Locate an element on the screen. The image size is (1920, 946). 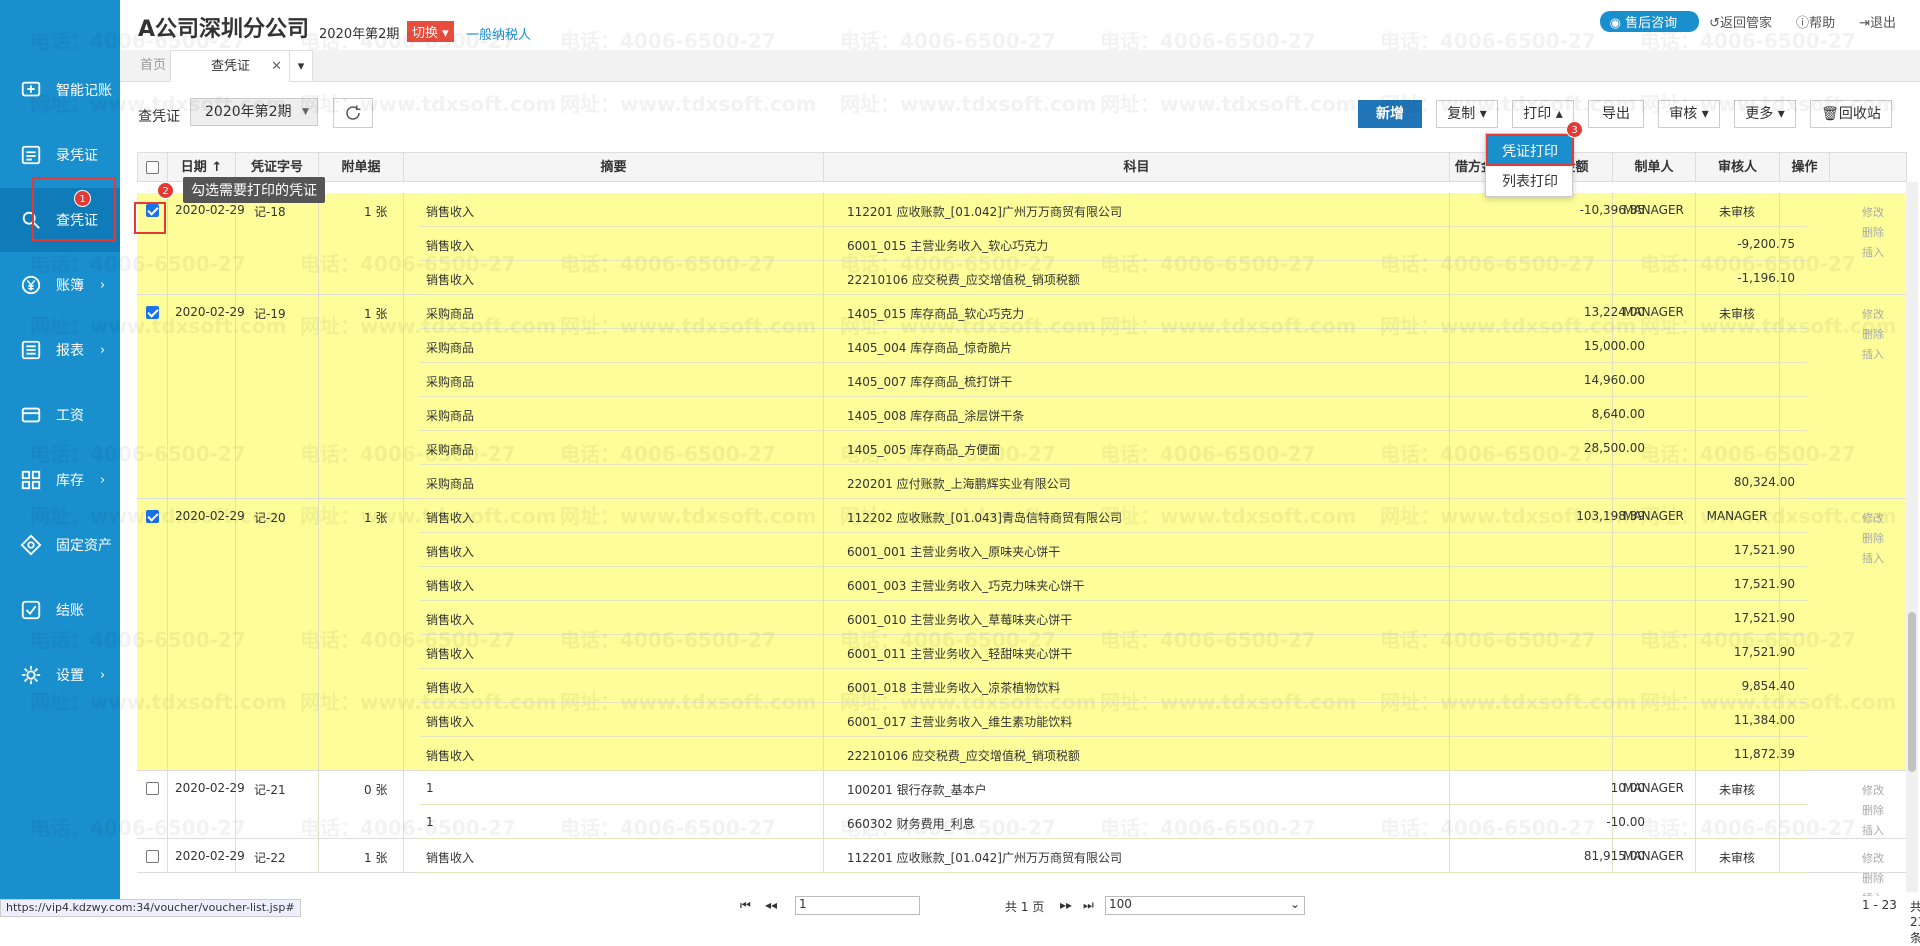
back-to-manager-link: ↺返回管家 is located at coordinates (1746, 21).